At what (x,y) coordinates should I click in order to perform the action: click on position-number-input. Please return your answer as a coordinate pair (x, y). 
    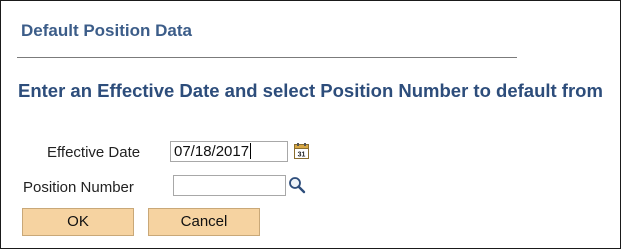
    Looking at the image, I should click on (229, 185).